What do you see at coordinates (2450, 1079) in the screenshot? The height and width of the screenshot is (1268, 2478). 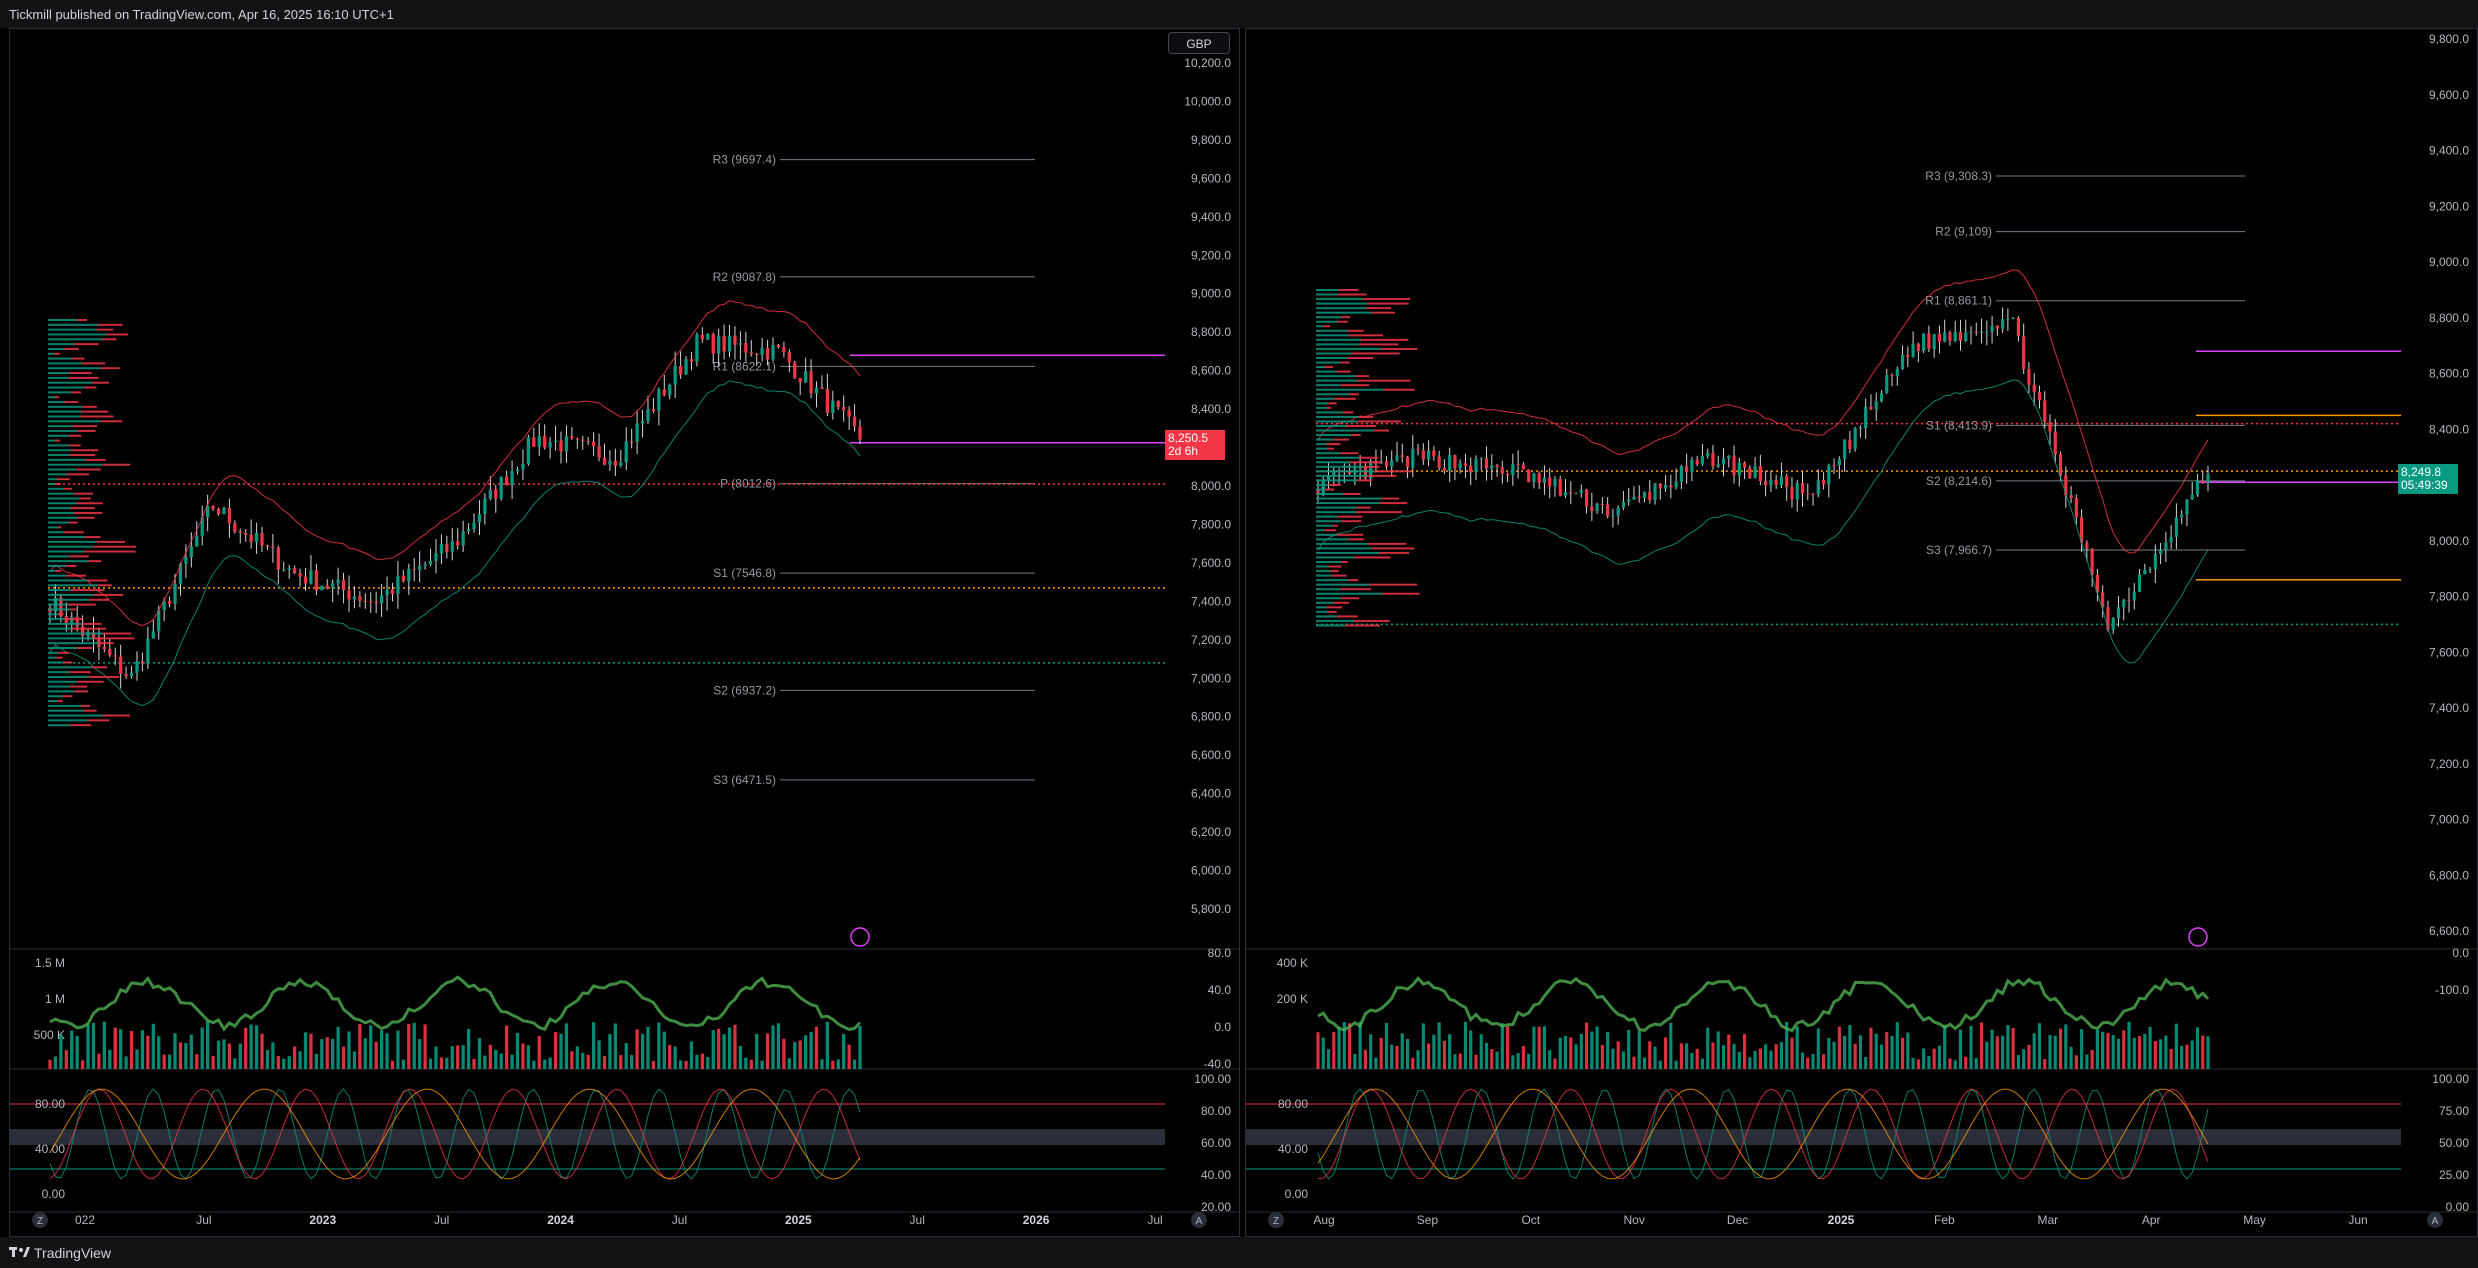 I see `stoch-axis-label: 100.00` at bounding box center [2450, 1079].